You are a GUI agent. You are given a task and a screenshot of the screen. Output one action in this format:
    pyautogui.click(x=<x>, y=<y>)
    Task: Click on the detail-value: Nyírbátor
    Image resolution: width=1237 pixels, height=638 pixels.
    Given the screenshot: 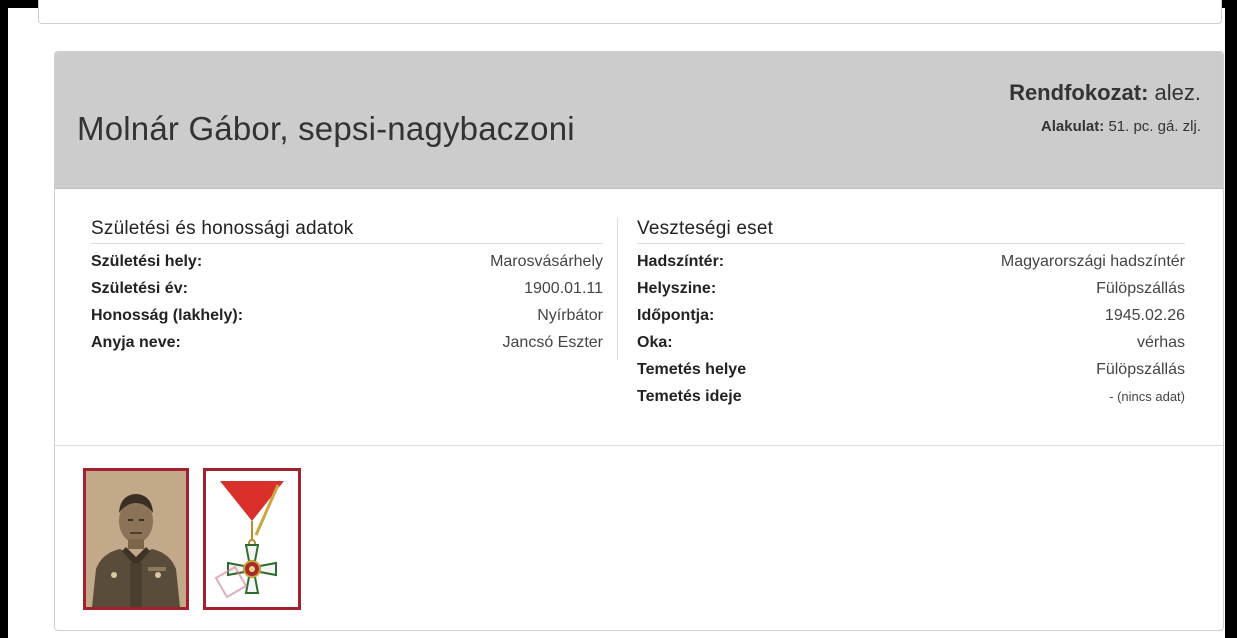 What is the action you would take?
    pyautogui.click(x=570, y=315)
    